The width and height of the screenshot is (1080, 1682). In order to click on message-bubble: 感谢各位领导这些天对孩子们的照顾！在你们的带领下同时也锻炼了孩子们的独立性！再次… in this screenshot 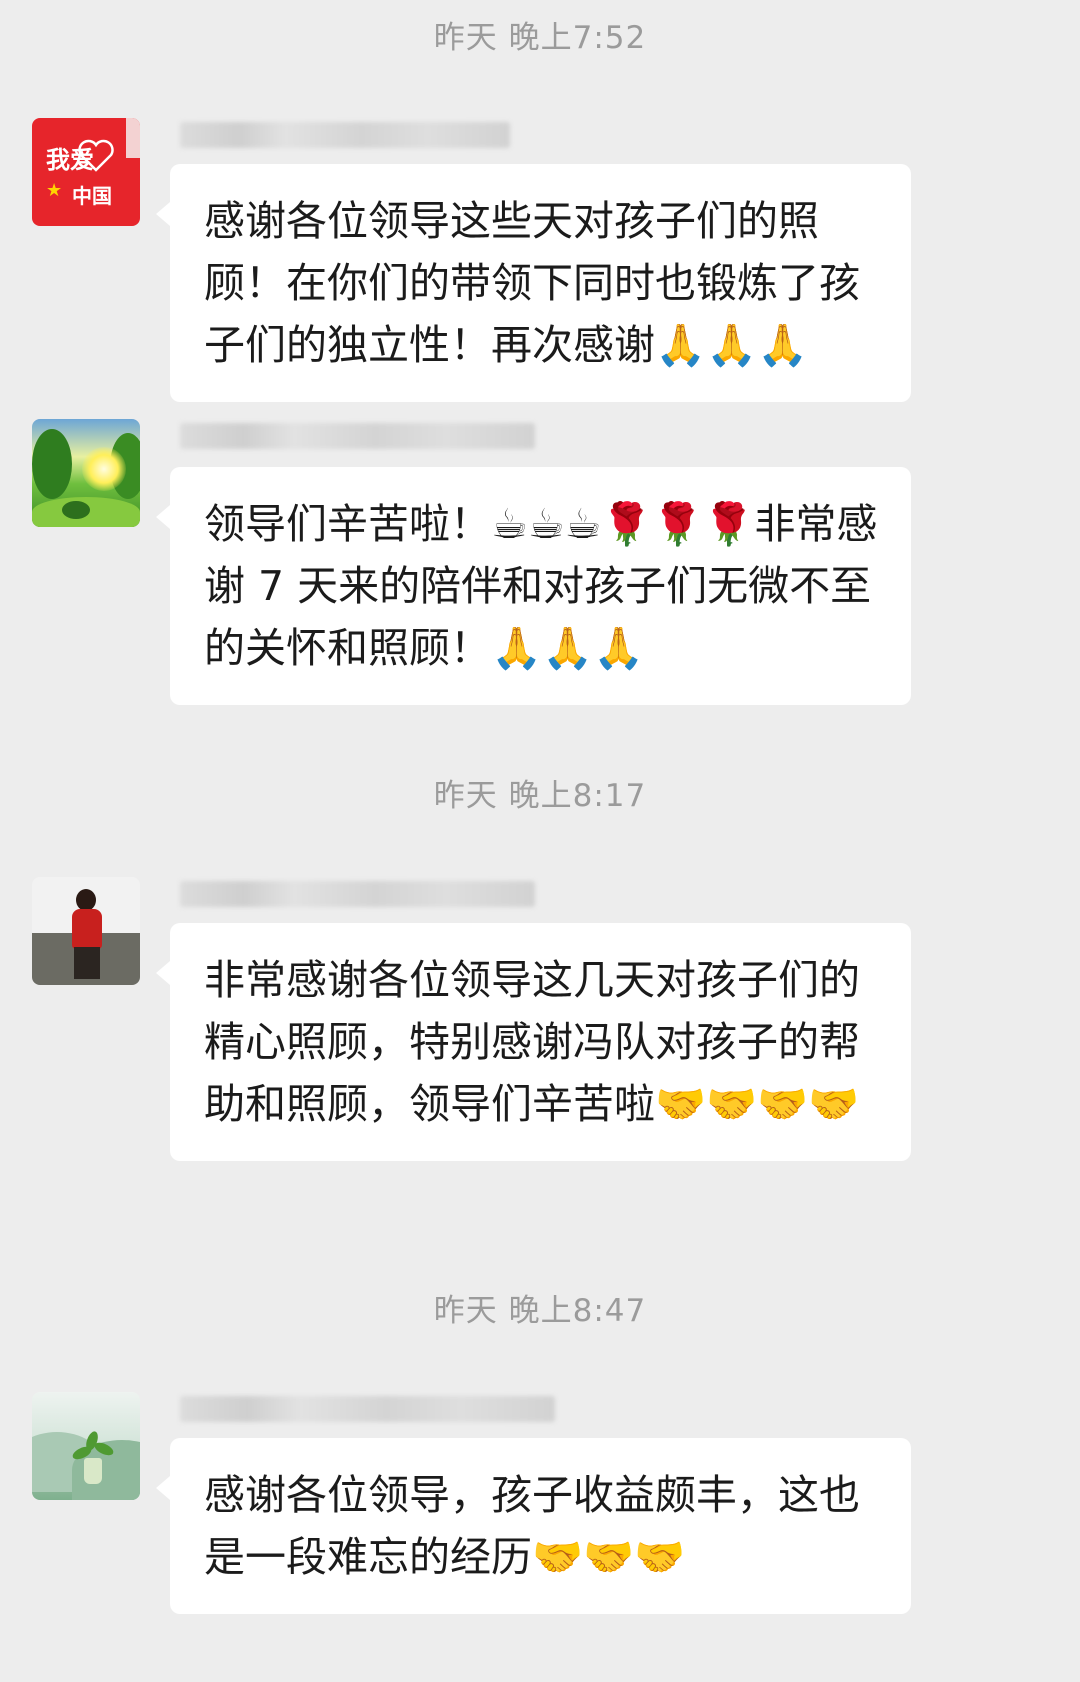, I will do `click(533, 283)`.